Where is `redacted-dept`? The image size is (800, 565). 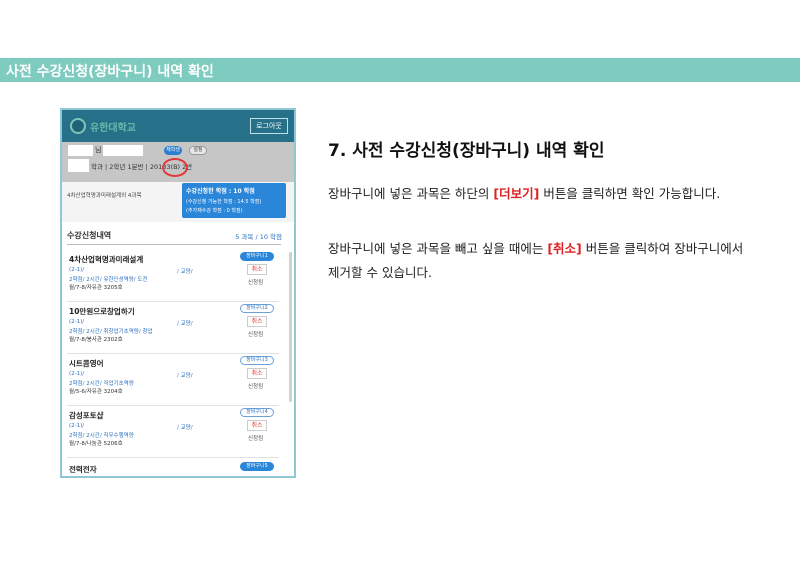
redacted-dept is located at coordinates (78, 165).